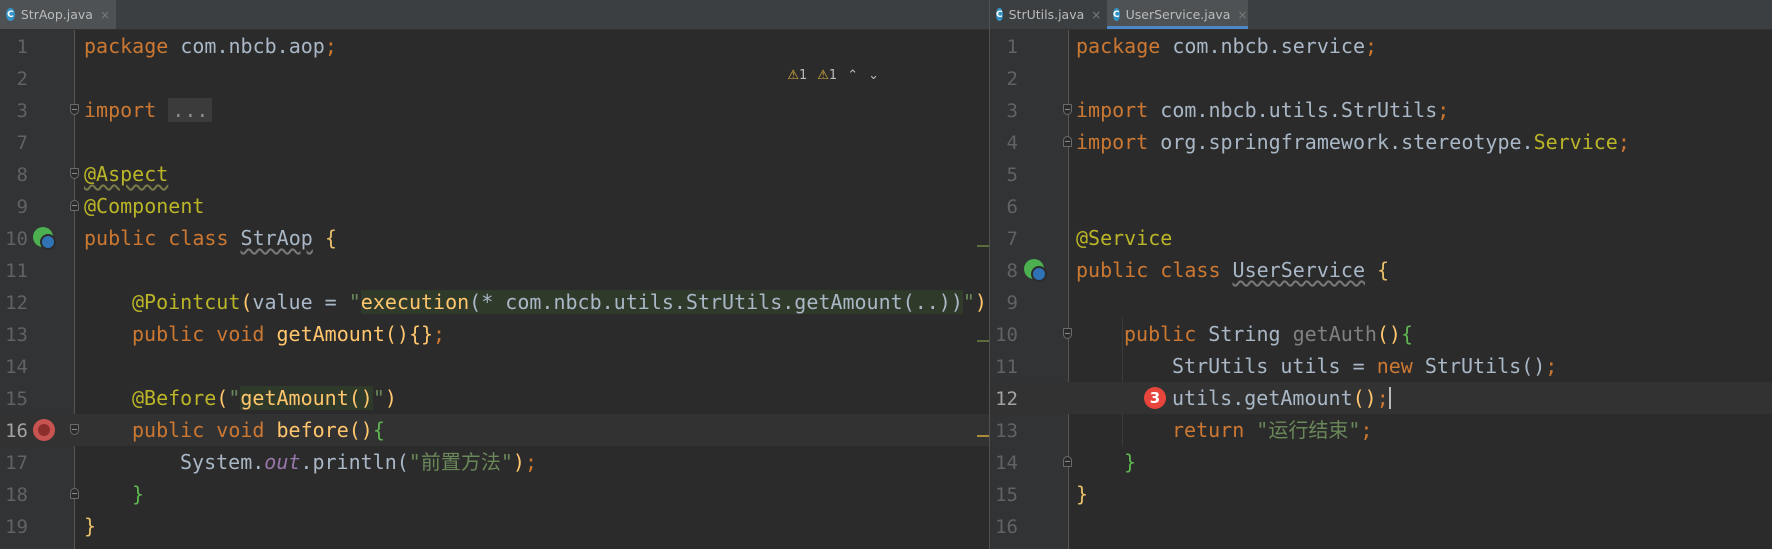  I want to click on tab-userservice-java: C UserService.java ×, so click(1177, 14).